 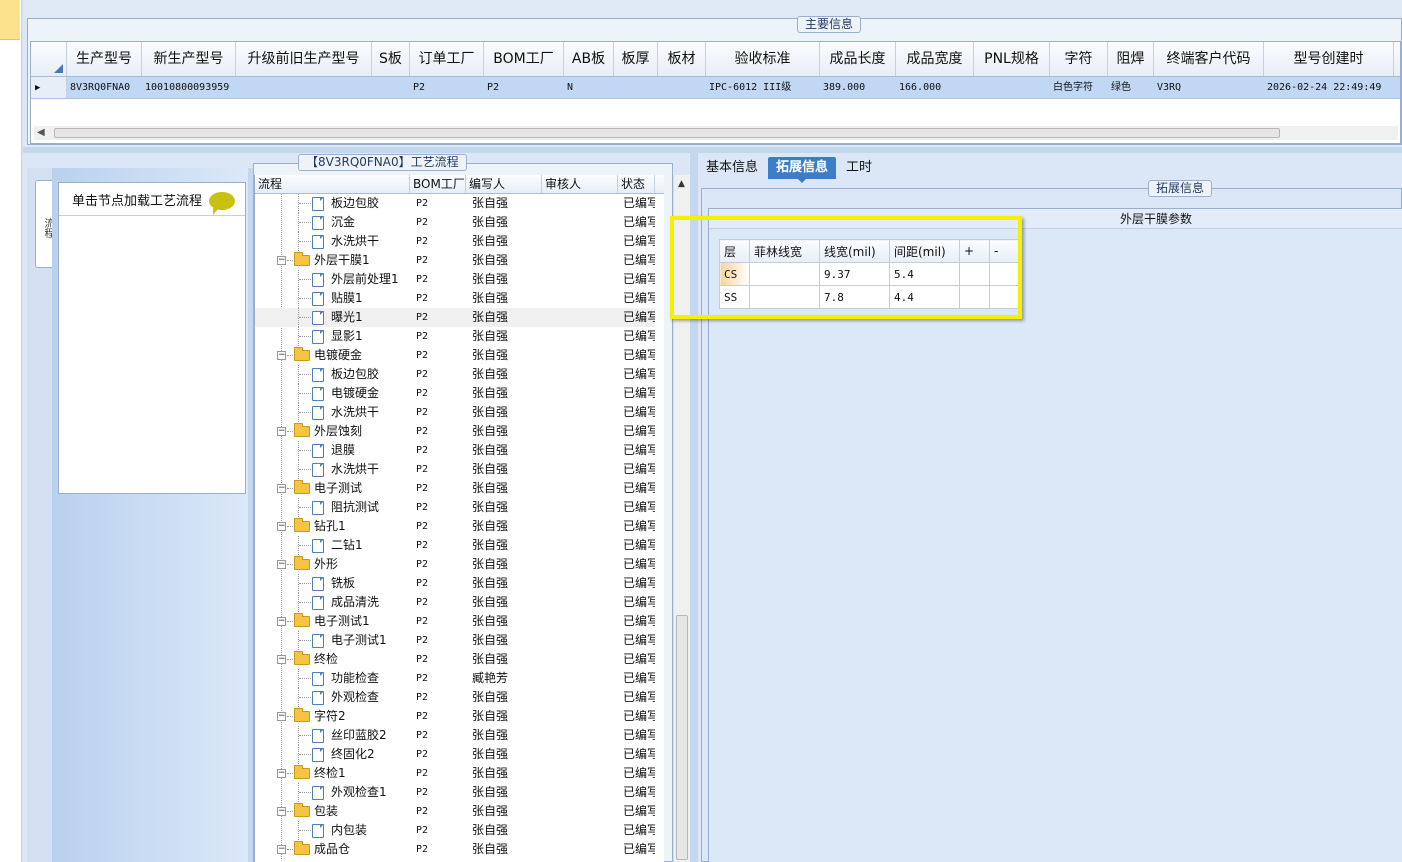 What do you see at coordinates (332, 640) in the screenshot?
I see `tree-node: 电子测试1` at bounding box center [332, 640].